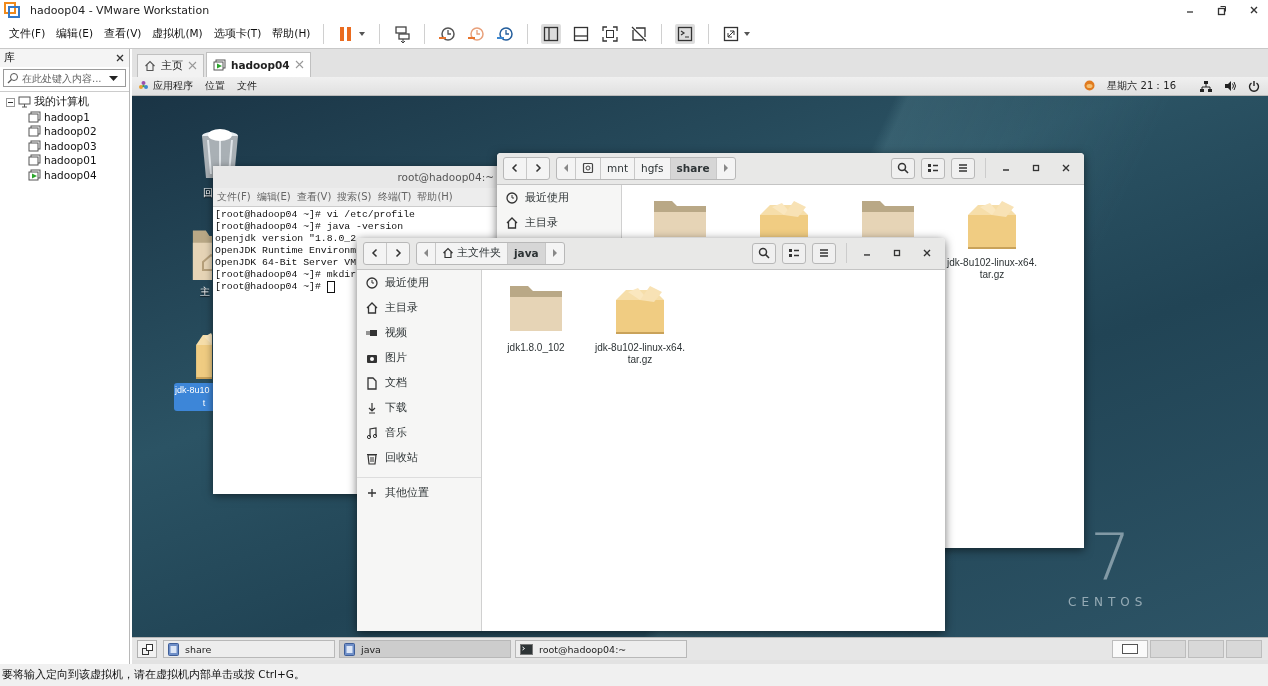 The width and height of the screenshot is (1268, 686). I want to click on taskbar-button: share, so click(249, 649).